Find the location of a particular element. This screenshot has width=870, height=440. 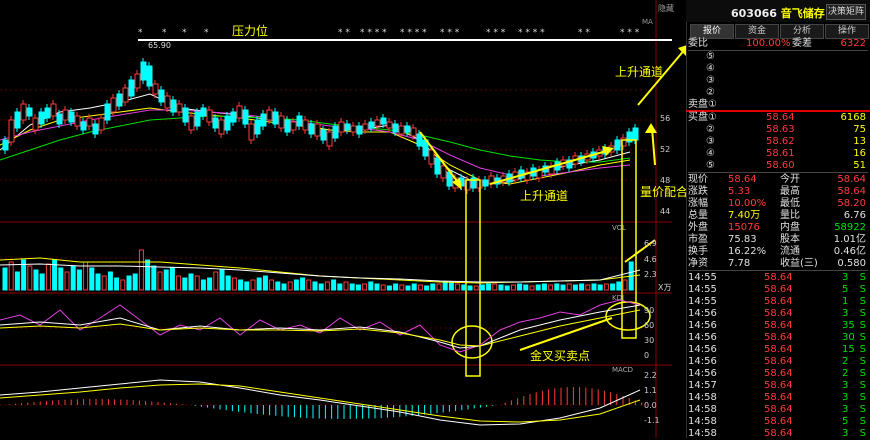

sell-4: ④ is located at coordinates (710, 68).